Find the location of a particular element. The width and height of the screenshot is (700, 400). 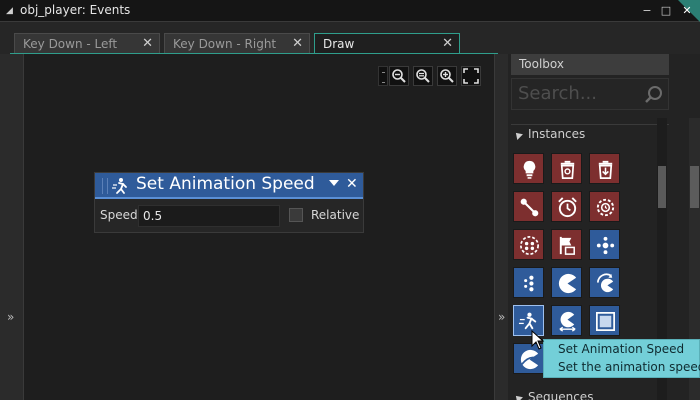

change-instance-icon is located at coordinates (604, 168).